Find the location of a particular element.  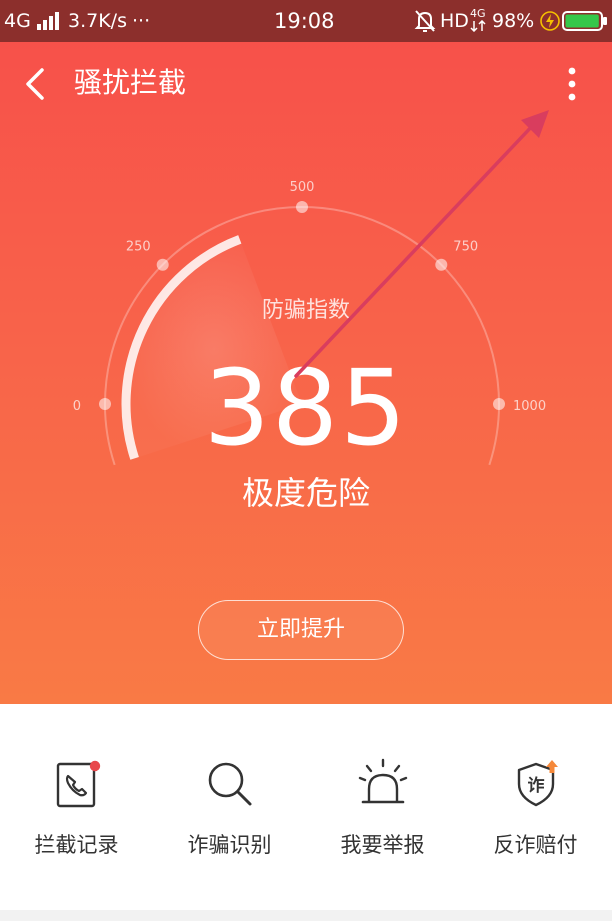

risk-level: 极度危险 is located at coordinates (305, 493).